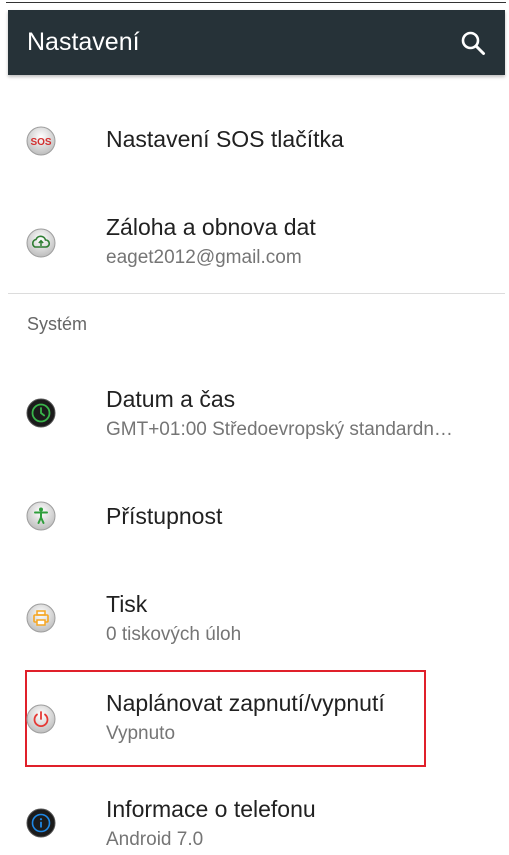 The width and height of the screenshot is (509, 855). Describe the element at coordinates (256, 719) in the screenshot. I see `settings-item-schedule-power: Naplánovat zapnutí/vypnutí Vypnuto` at that location.